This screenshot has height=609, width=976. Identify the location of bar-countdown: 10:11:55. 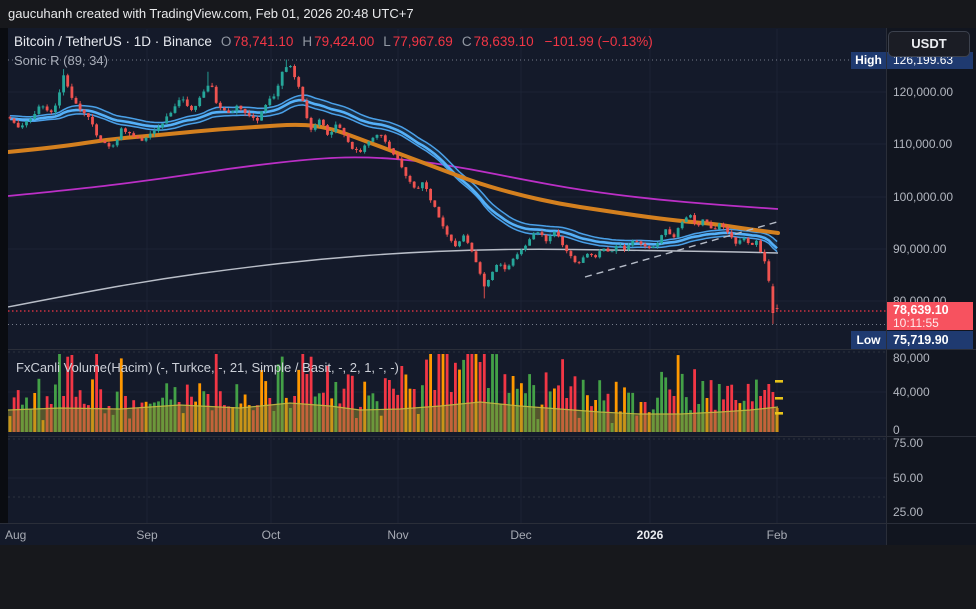
(916, 323).